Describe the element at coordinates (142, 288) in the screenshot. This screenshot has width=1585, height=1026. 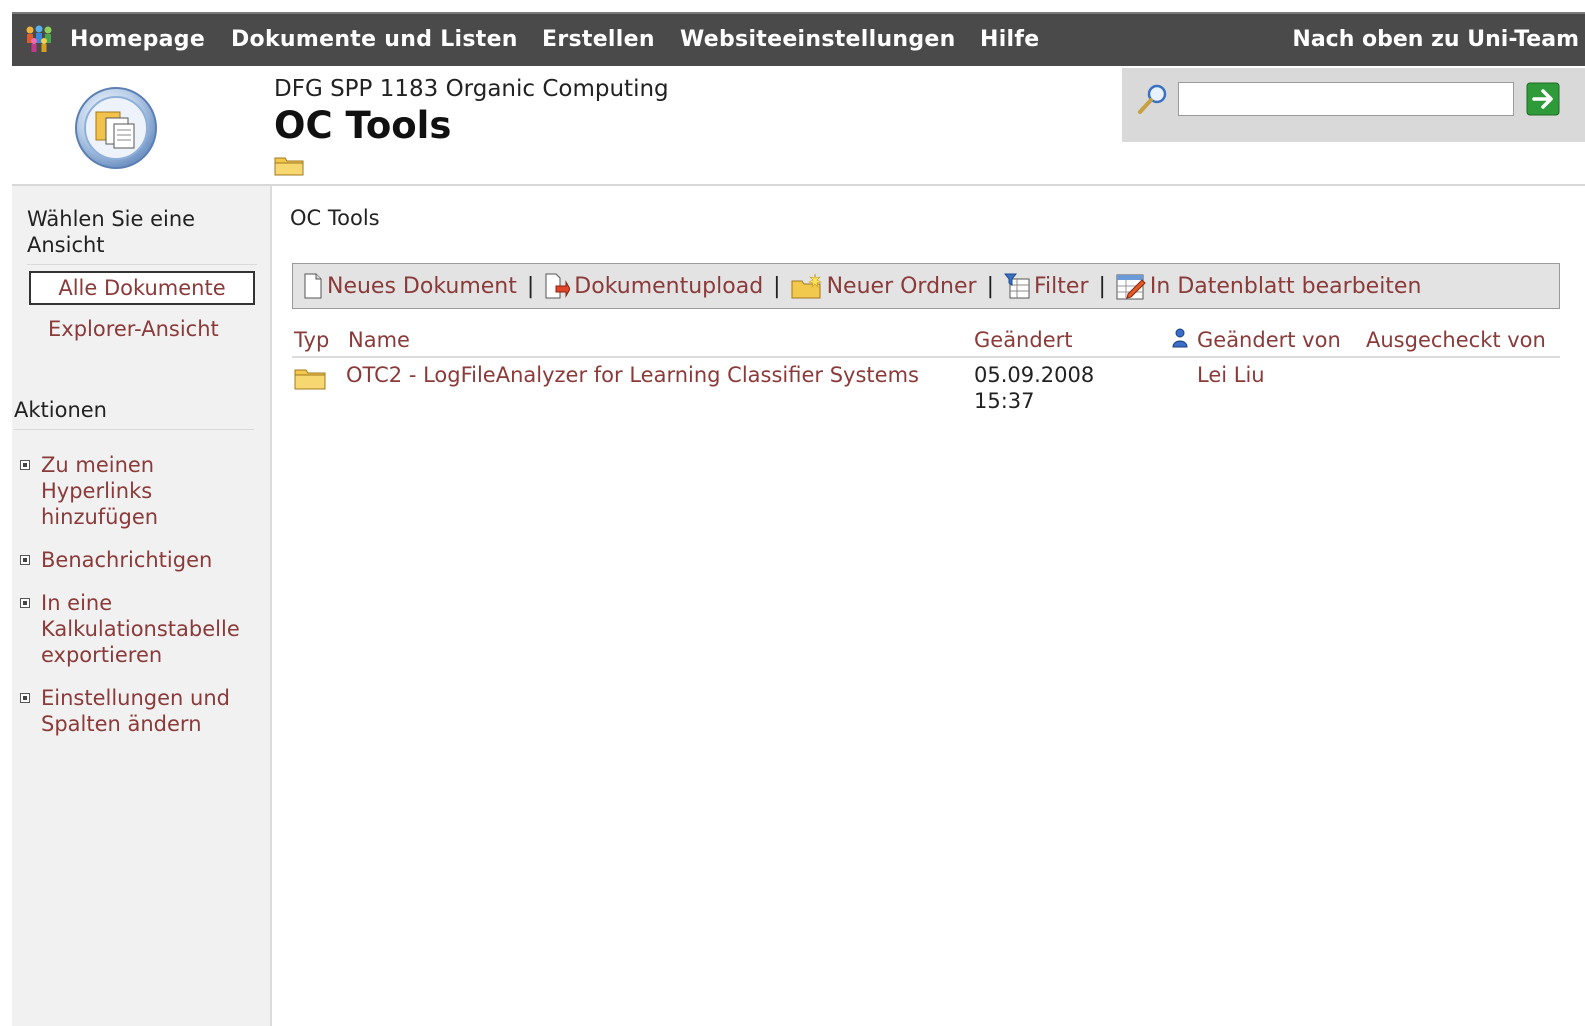
I see `view-all-documents: Alle Dokumente` at that location.